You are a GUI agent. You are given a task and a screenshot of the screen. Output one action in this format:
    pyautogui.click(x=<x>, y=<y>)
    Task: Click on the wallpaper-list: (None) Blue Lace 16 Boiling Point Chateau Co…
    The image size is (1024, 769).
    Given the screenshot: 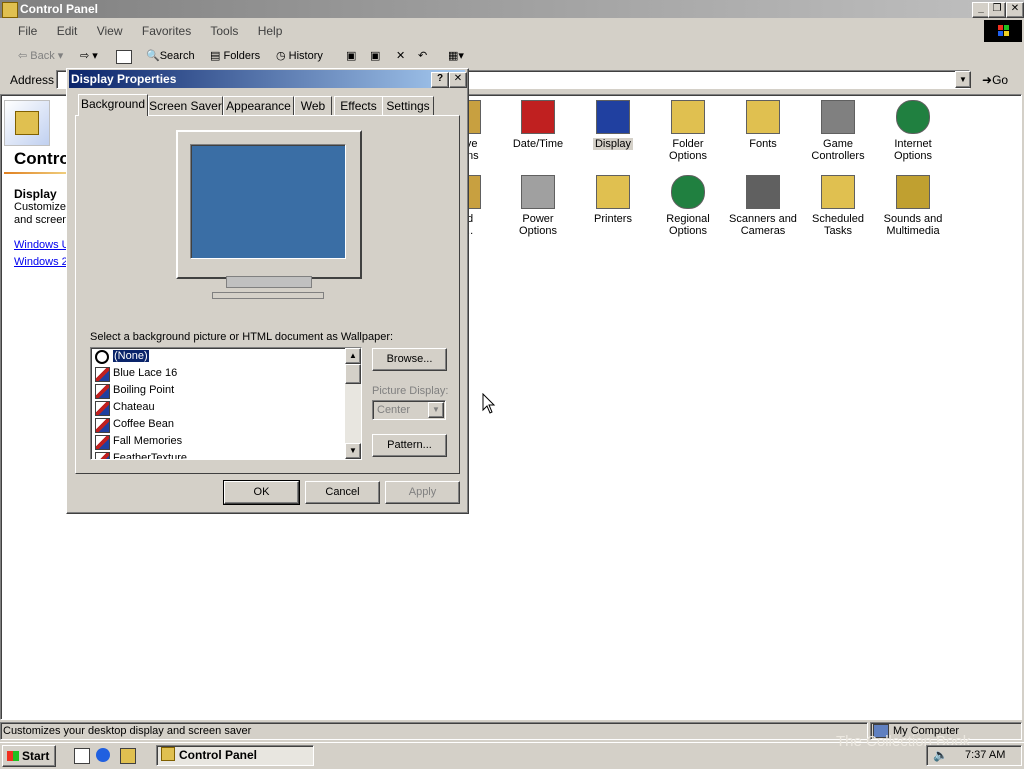 What is the action you would take?
    pyautogui.click(x=226, y=403)
    